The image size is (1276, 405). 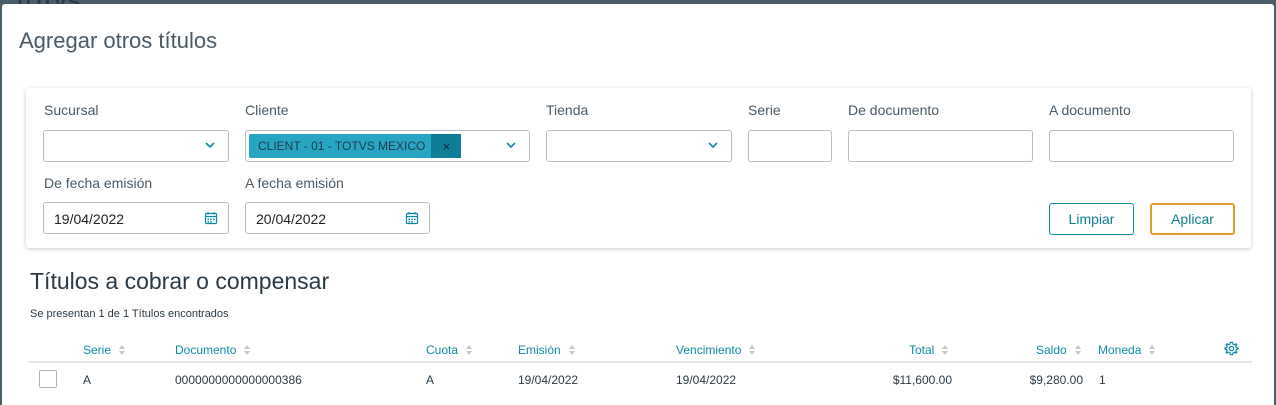 I want to click on section-title: Títulos a cobrar o compensar, so click(x=180, y=281).